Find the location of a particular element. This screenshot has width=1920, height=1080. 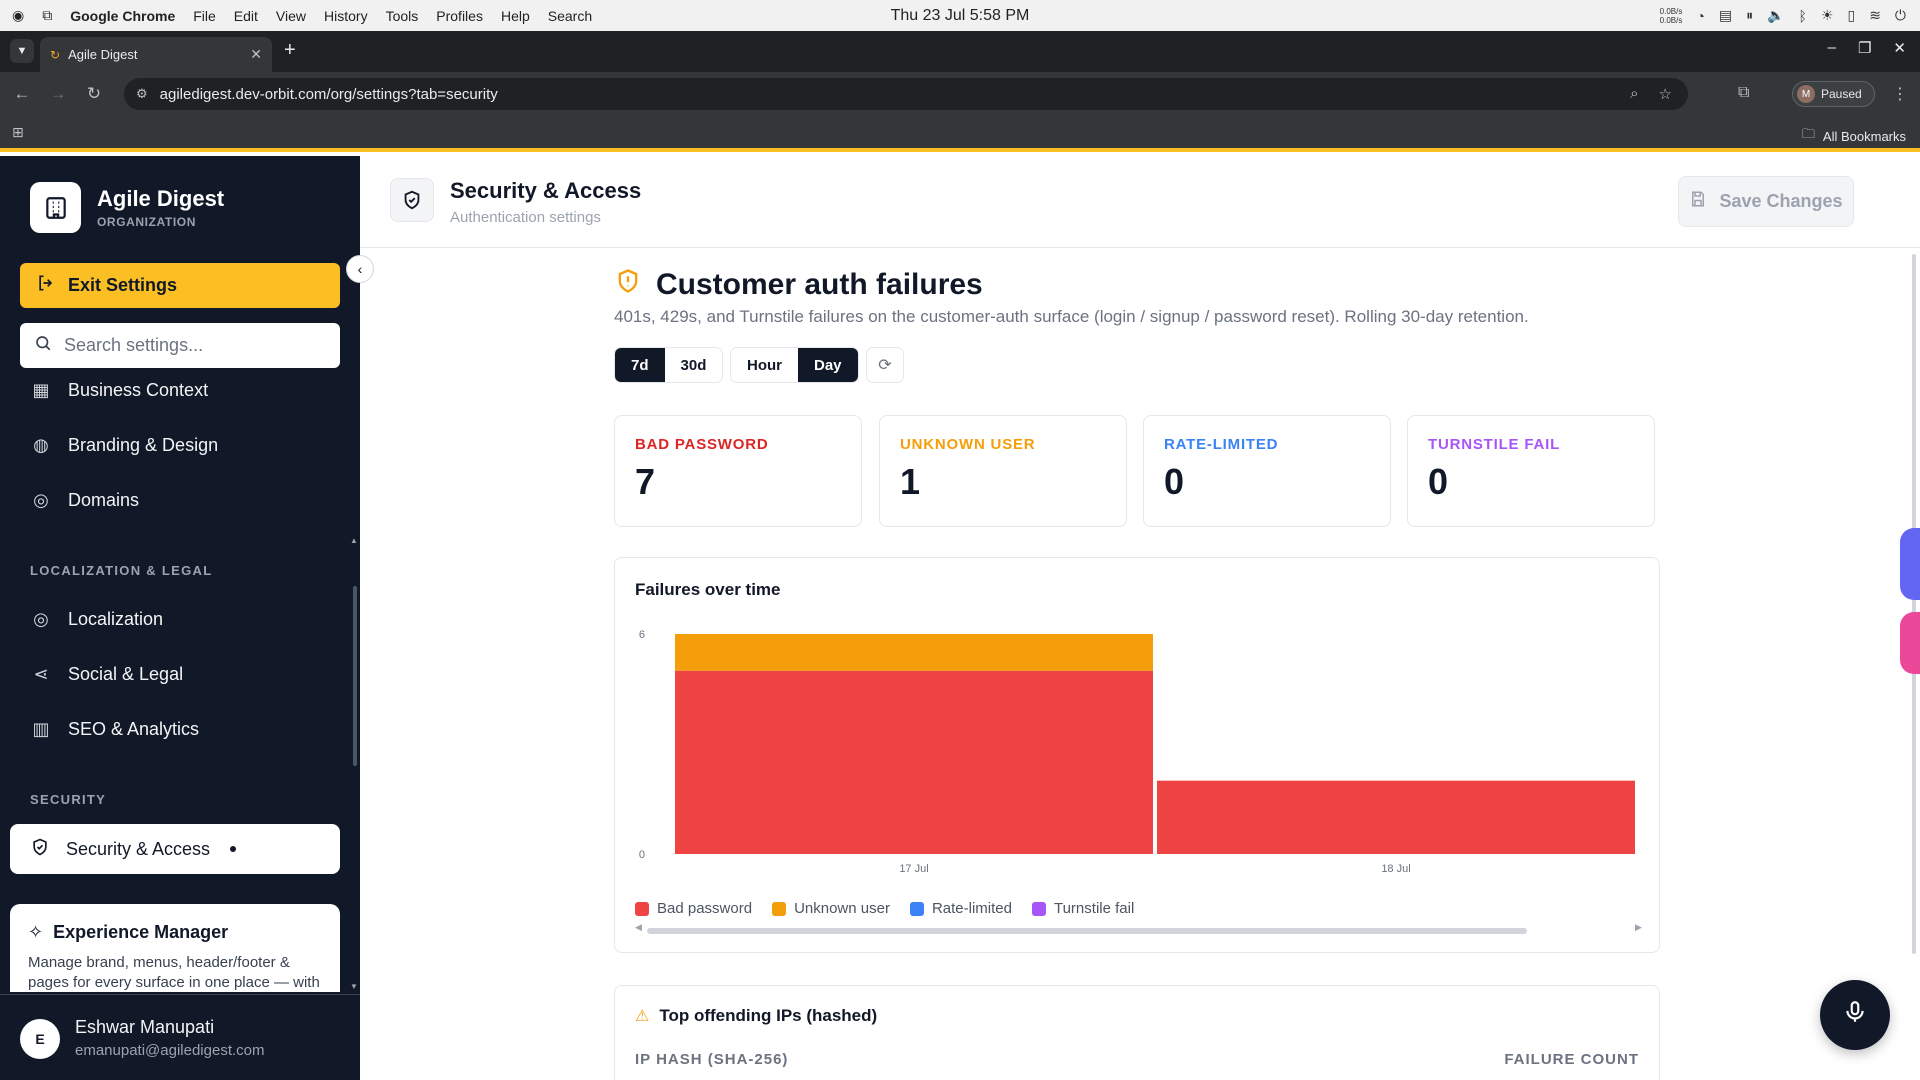

brightness-icon: ☀ is located at coordinates (1827, 15).